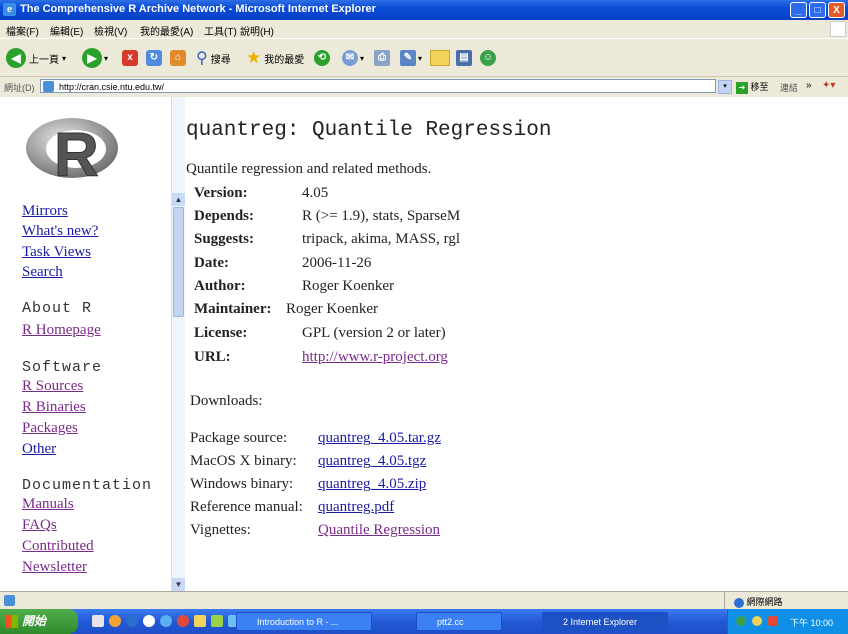 This screenshot has width=848, height=634. I want to click on sidebar-link-newsletter: Newsletter, so click(54, 567).